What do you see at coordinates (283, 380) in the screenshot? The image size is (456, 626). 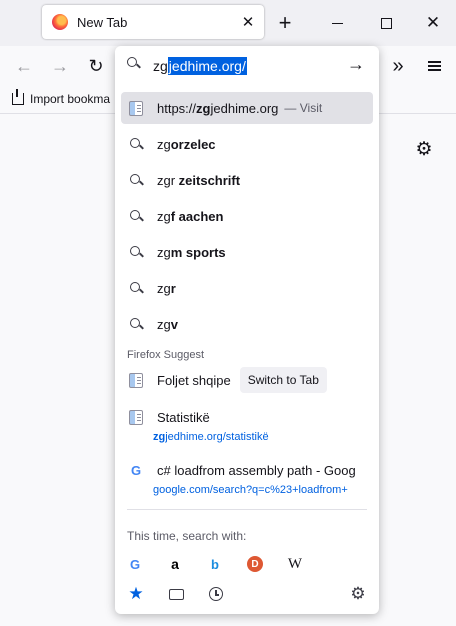 I see `switch-to-tab-button: Switch to Tab` at bounding box center [283, 380].